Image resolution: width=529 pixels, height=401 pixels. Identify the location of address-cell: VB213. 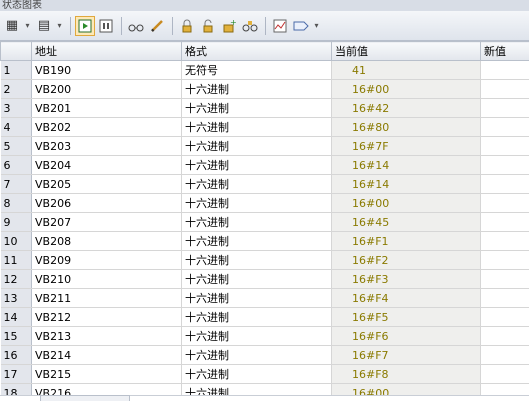
(107, 336).